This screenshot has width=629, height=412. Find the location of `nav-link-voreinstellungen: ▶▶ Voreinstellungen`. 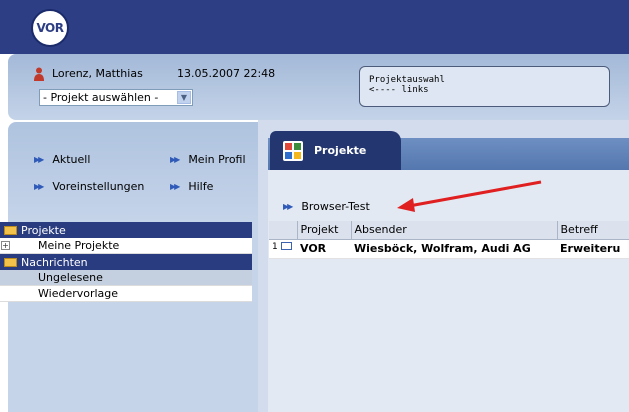

nav-link-voreinstellungen: ▶▶ Voreinstellungen is located at coordinates (89, 186).